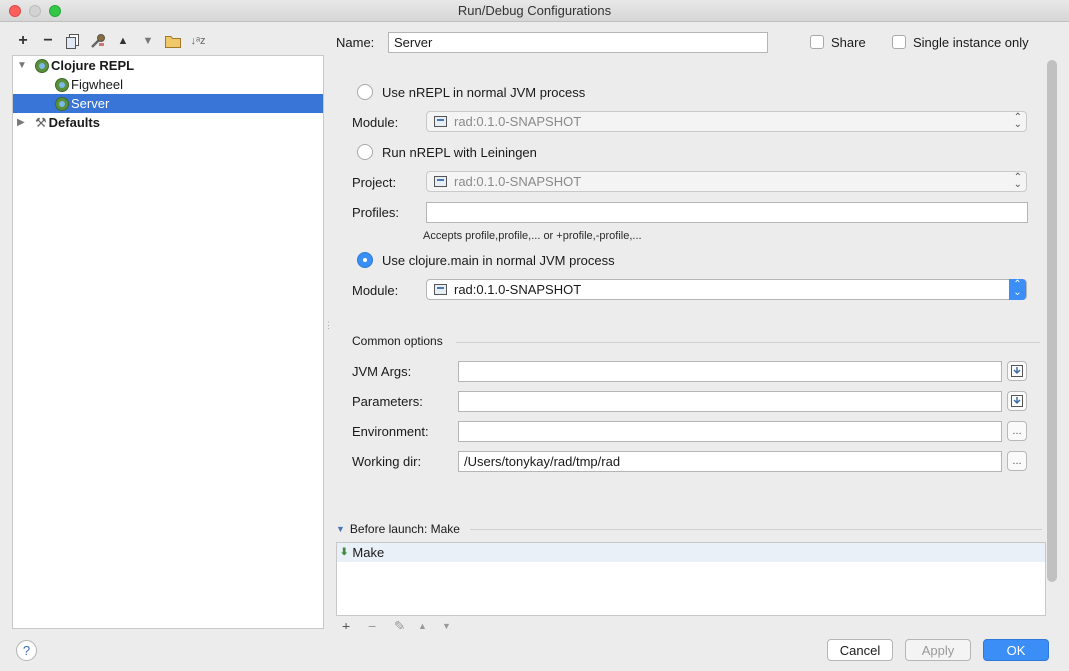 This screenshot has width=1069, height=671. Describe the element at coordinates (726, 181) in the screenshot. I see `project-select-disabled: rad:0.1.0-SNAPSHOT ⌃ ⌄` at that location.